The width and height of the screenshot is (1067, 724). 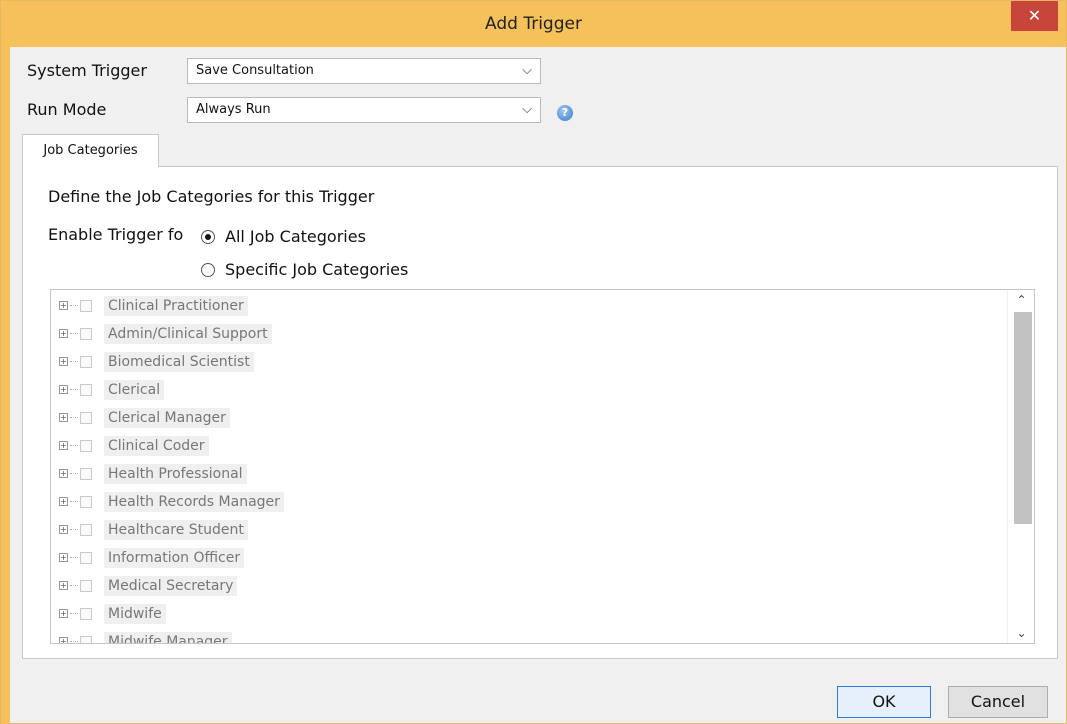 I want to click on help-icon: ?, so click(x=565, y=113).